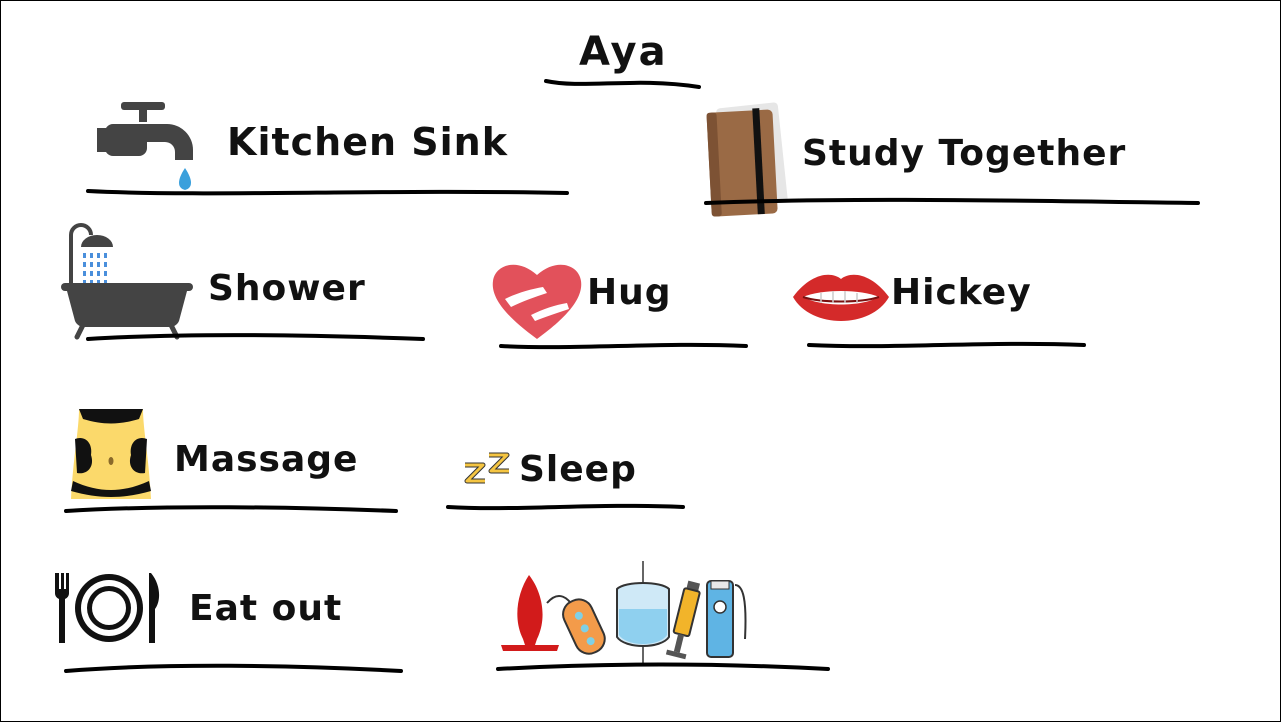 This screenshot has height=722, width=1281. Describe the element at coordinates (367, 142) in the screenshot. I see `item-label: Kitchen Sink` at that location.